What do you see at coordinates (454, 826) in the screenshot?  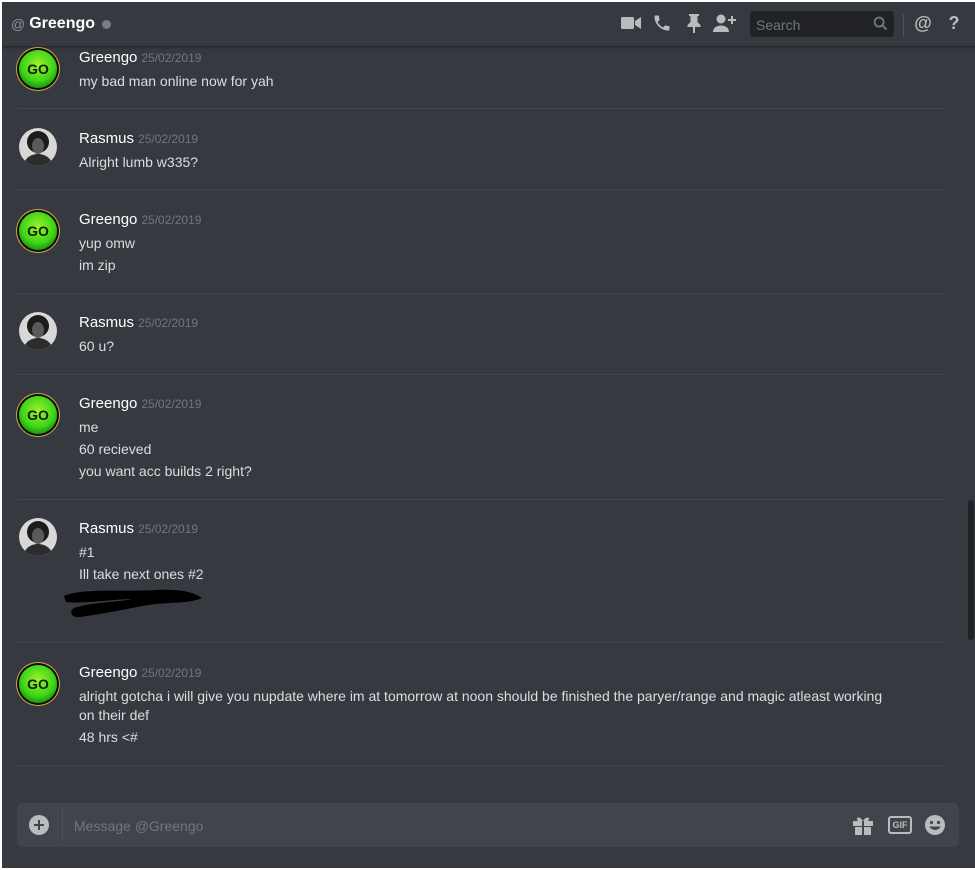 I see `message-input` at bounding box center [454, 826].